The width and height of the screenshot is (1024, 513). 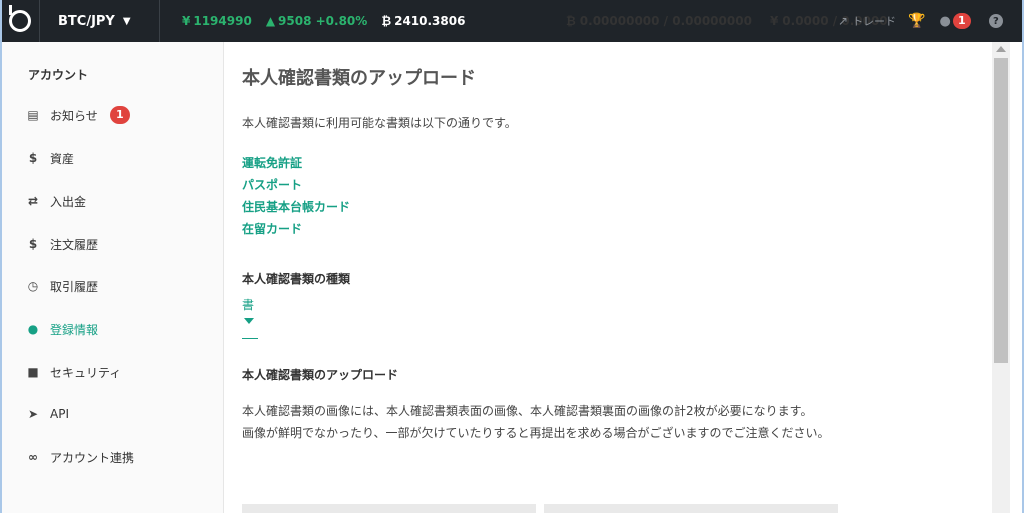 I want to click on scroll-thumb, so click(x=1001, y=210).